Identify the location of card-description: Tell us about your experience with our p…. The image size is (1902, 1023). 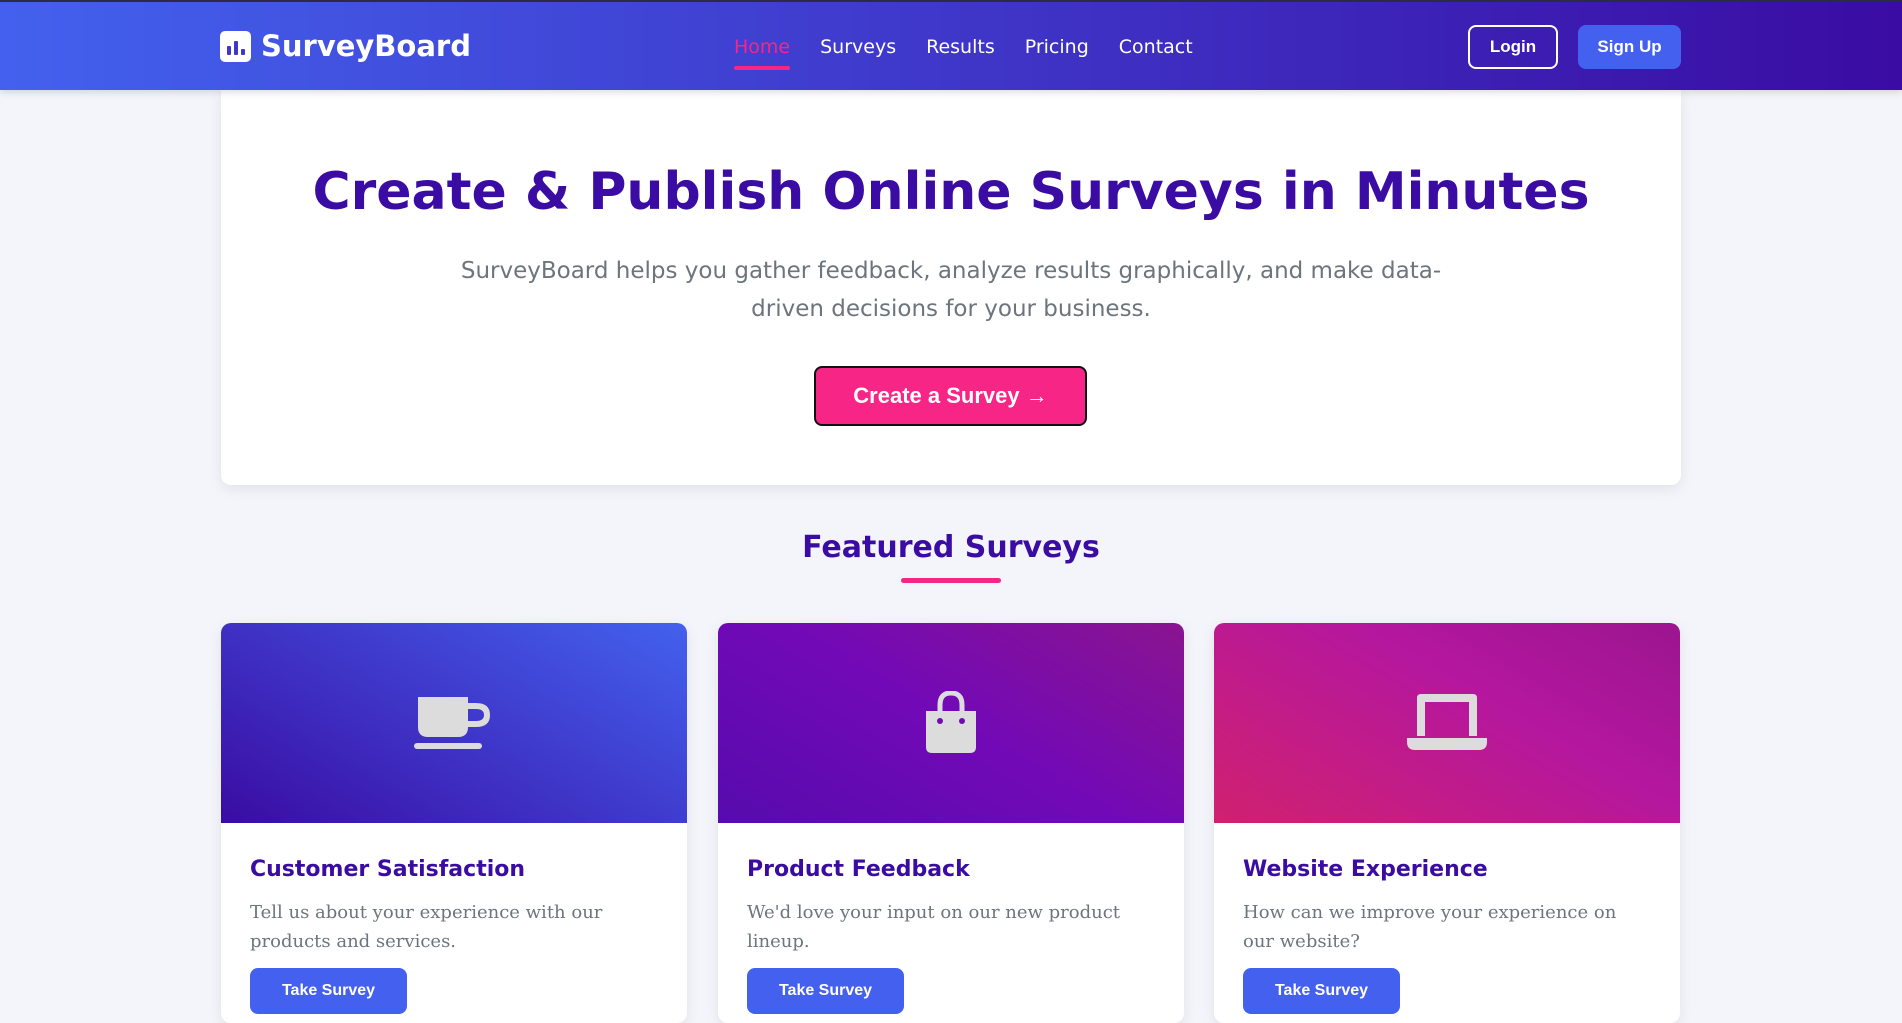
(426, 927).